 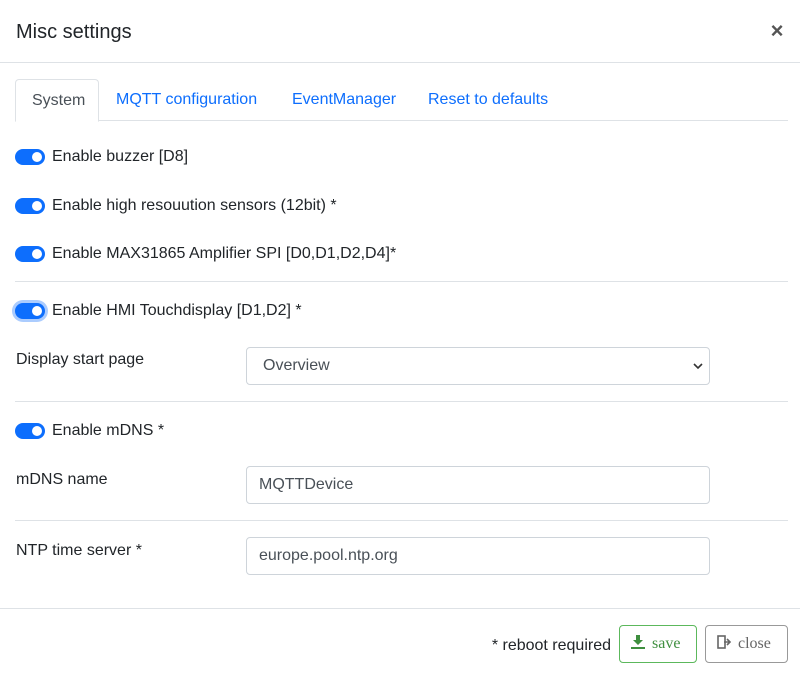 I want to click on display-start-page-value: Overview, so click(x=296, y=365).